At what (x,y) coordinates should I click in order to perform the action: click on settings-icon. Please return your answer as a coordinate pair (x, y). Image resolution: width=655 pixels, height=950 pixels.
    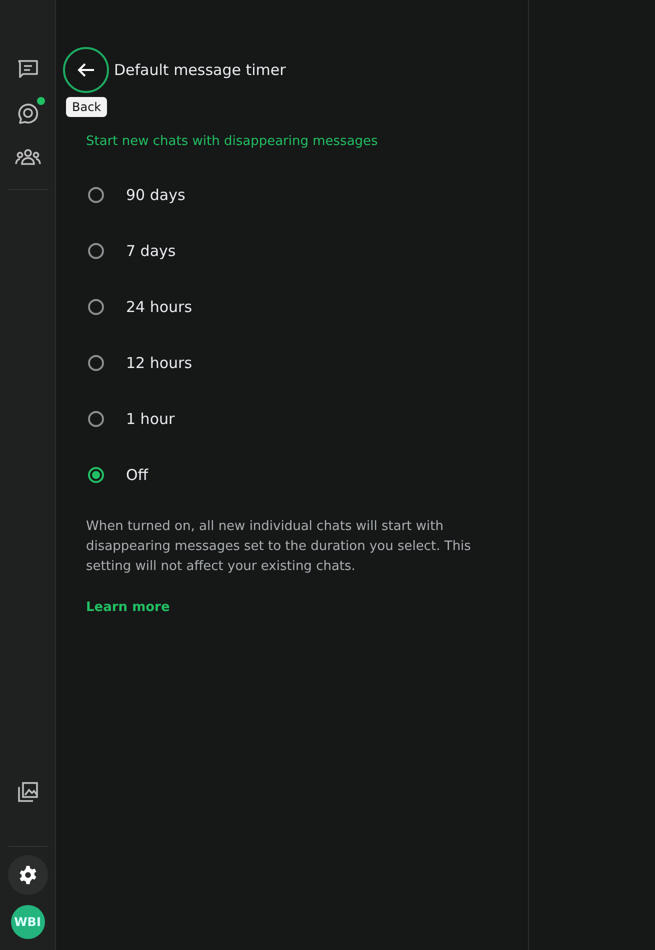
    Looking at the image, I should click on (28, 875).